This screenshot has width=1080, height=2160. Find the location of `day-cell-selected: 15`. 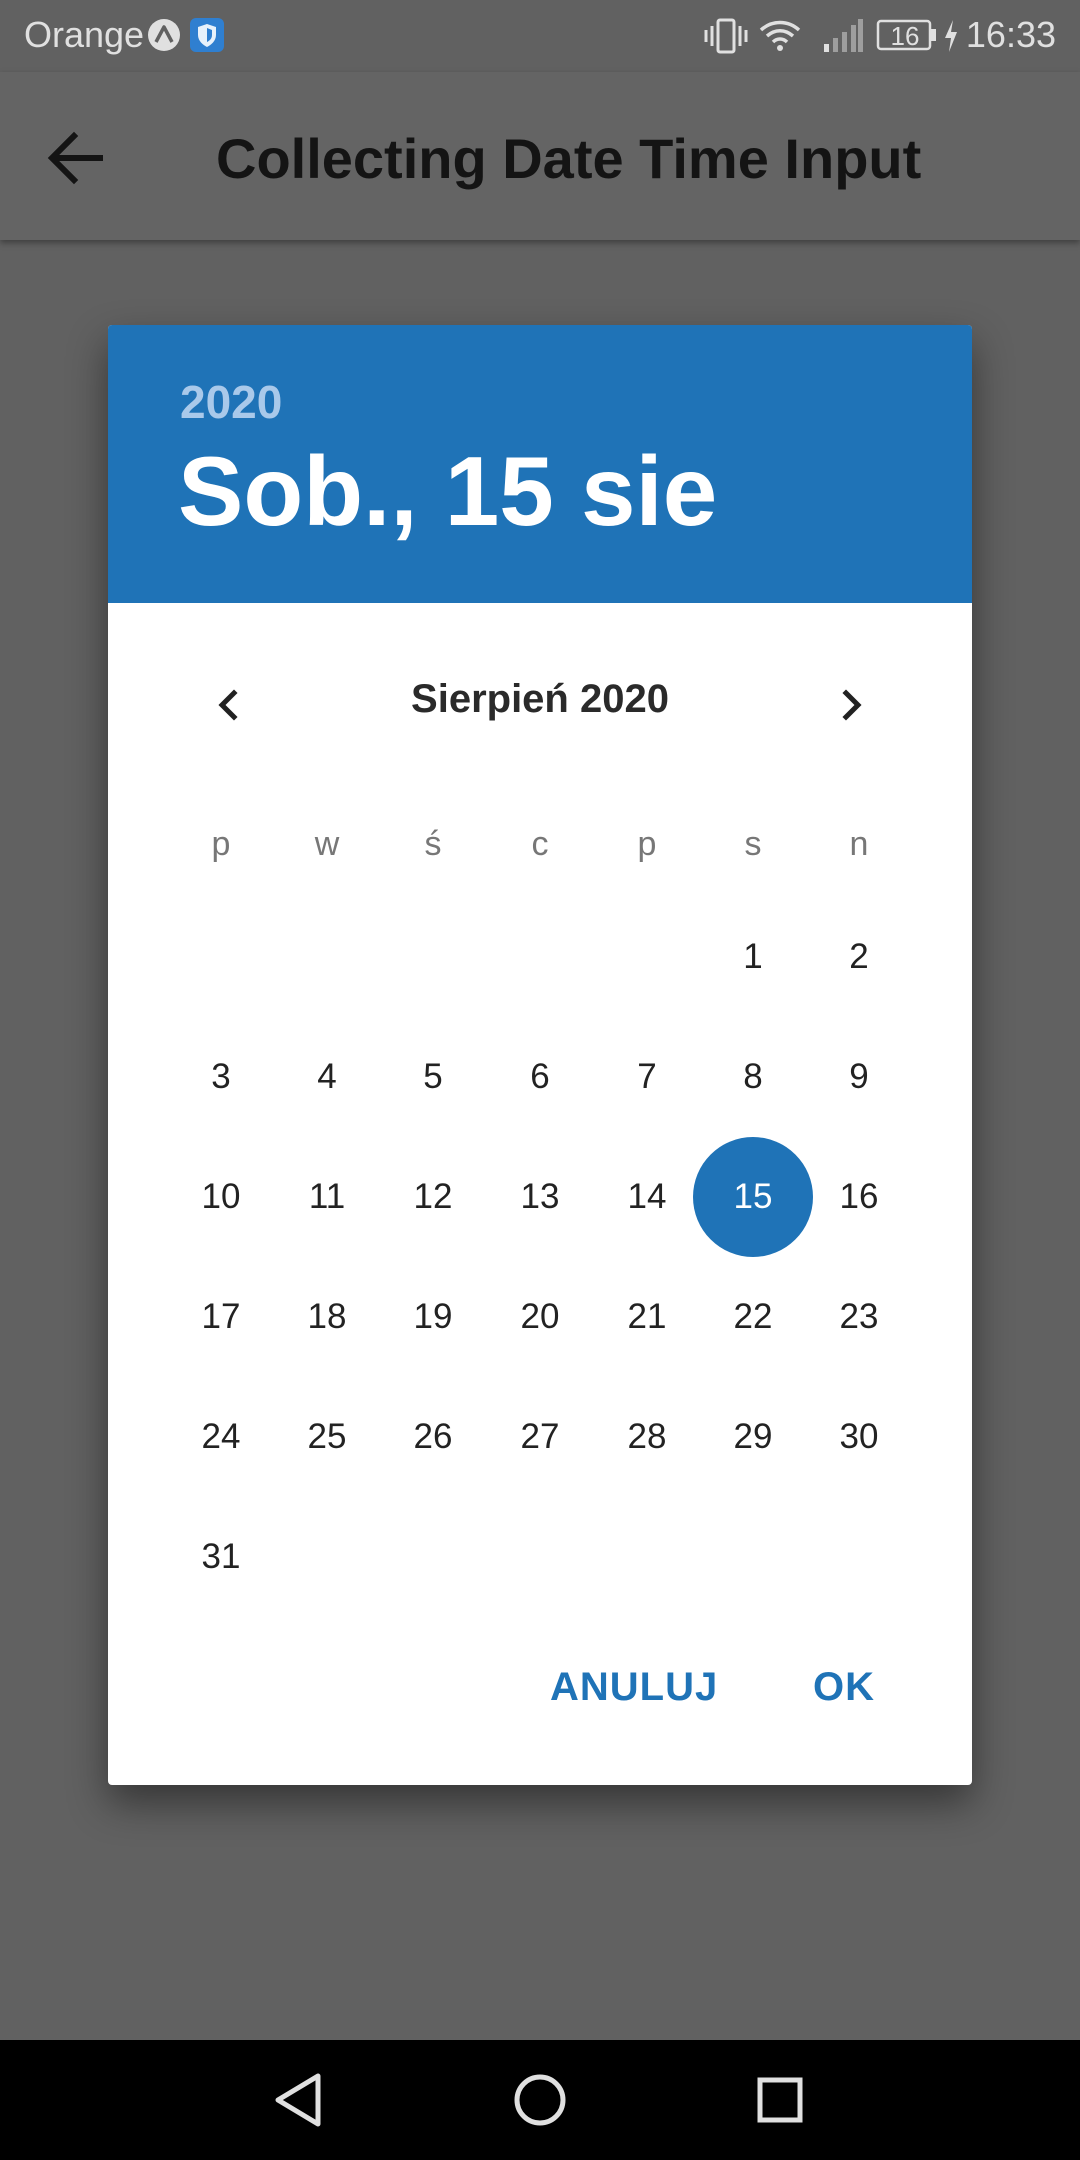

day-cell-selected: 15 is located at coordinates (753, 1197).